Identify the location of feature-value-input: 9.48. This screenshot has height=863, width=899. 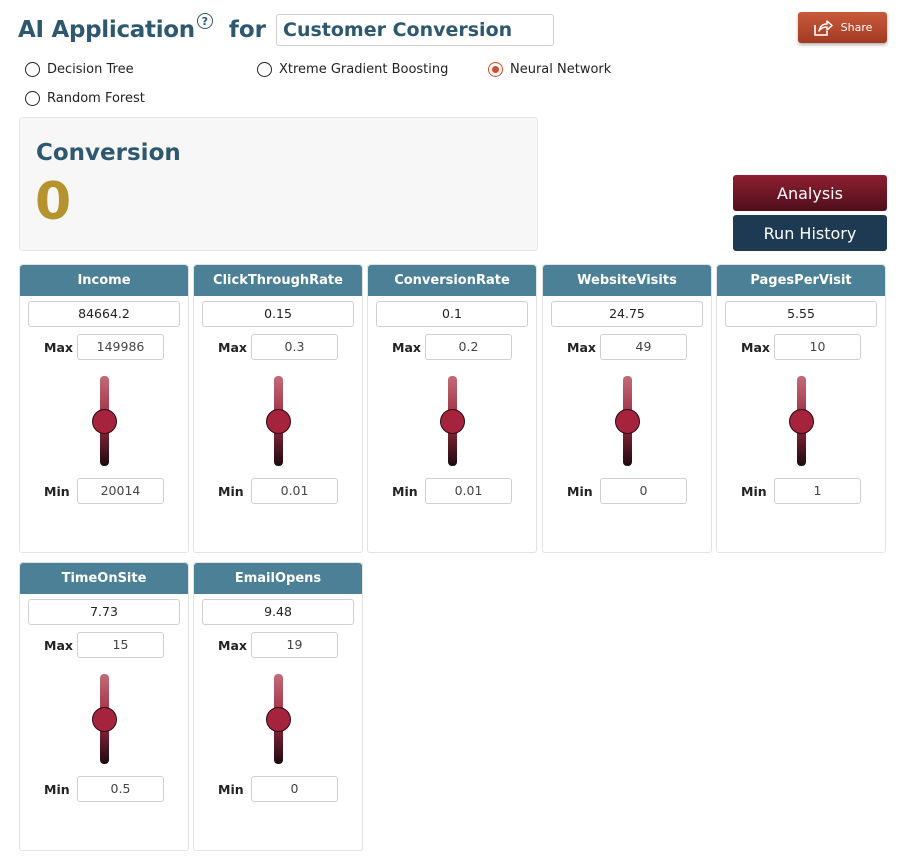
(278, 612).